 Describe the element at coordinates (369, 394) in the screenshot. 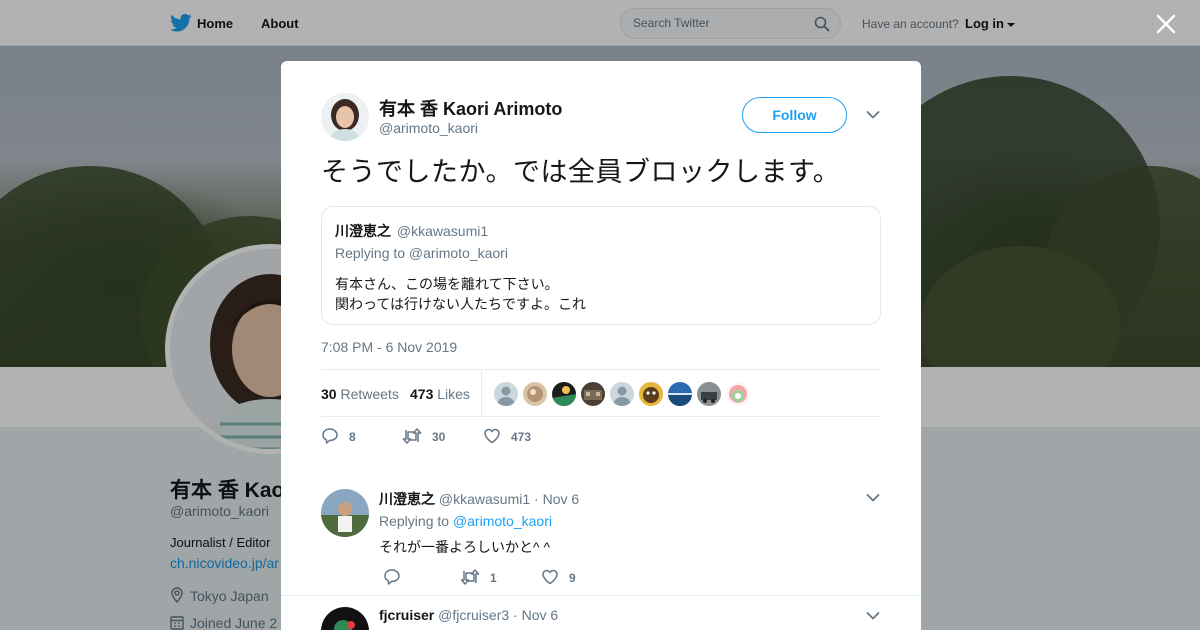

I see `retweets-label: Retweets` at that location.